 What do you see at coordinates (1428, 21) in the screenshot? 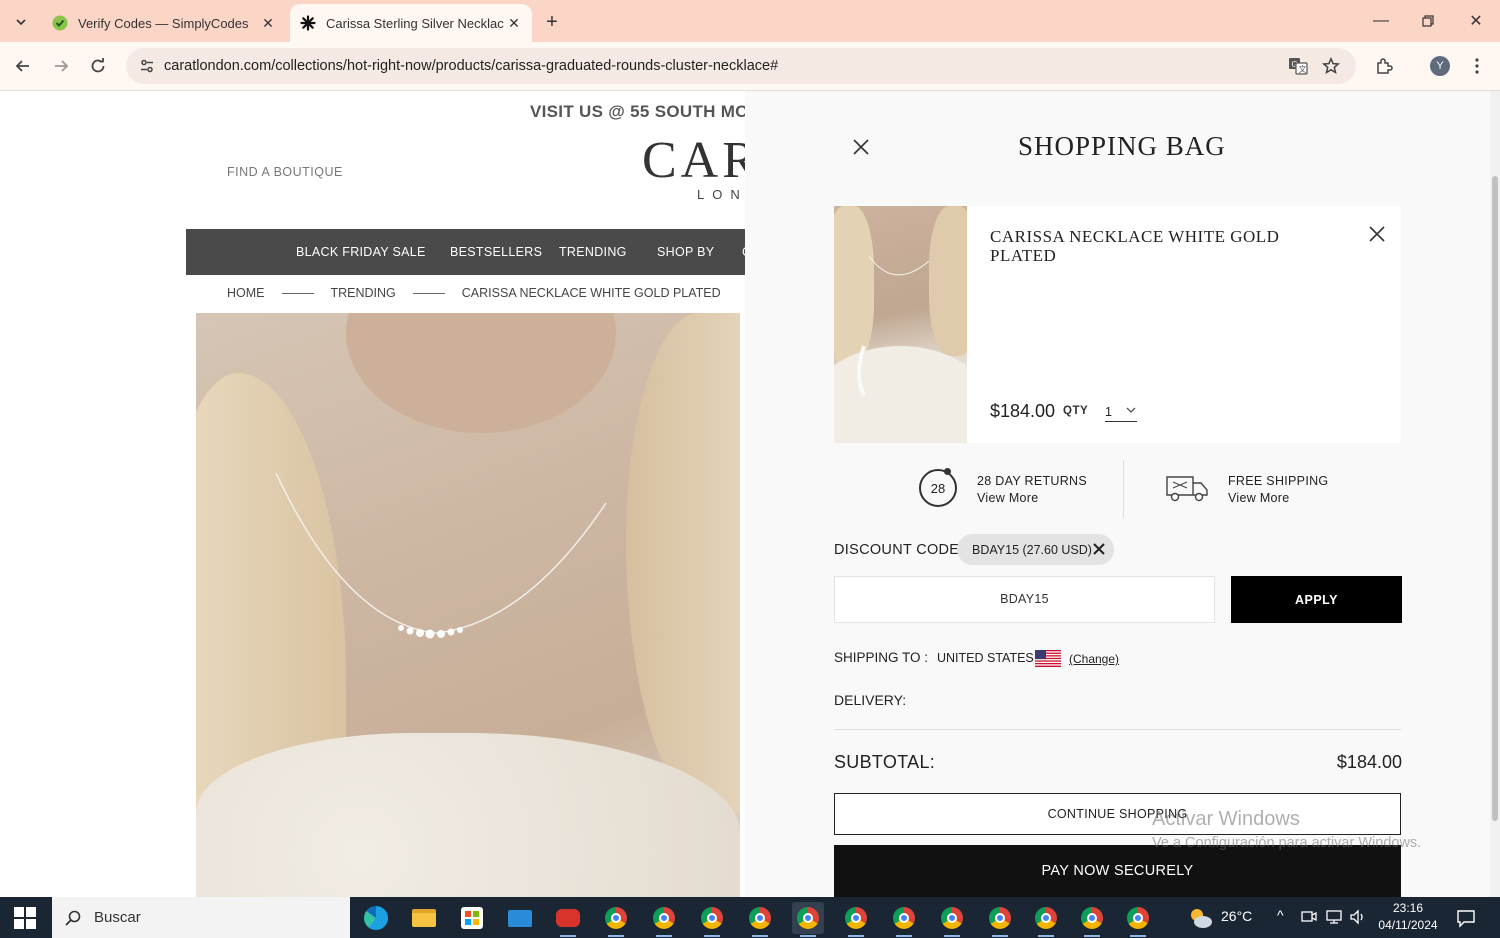
I see `restore-icon` at bounding box center [1428, 21].